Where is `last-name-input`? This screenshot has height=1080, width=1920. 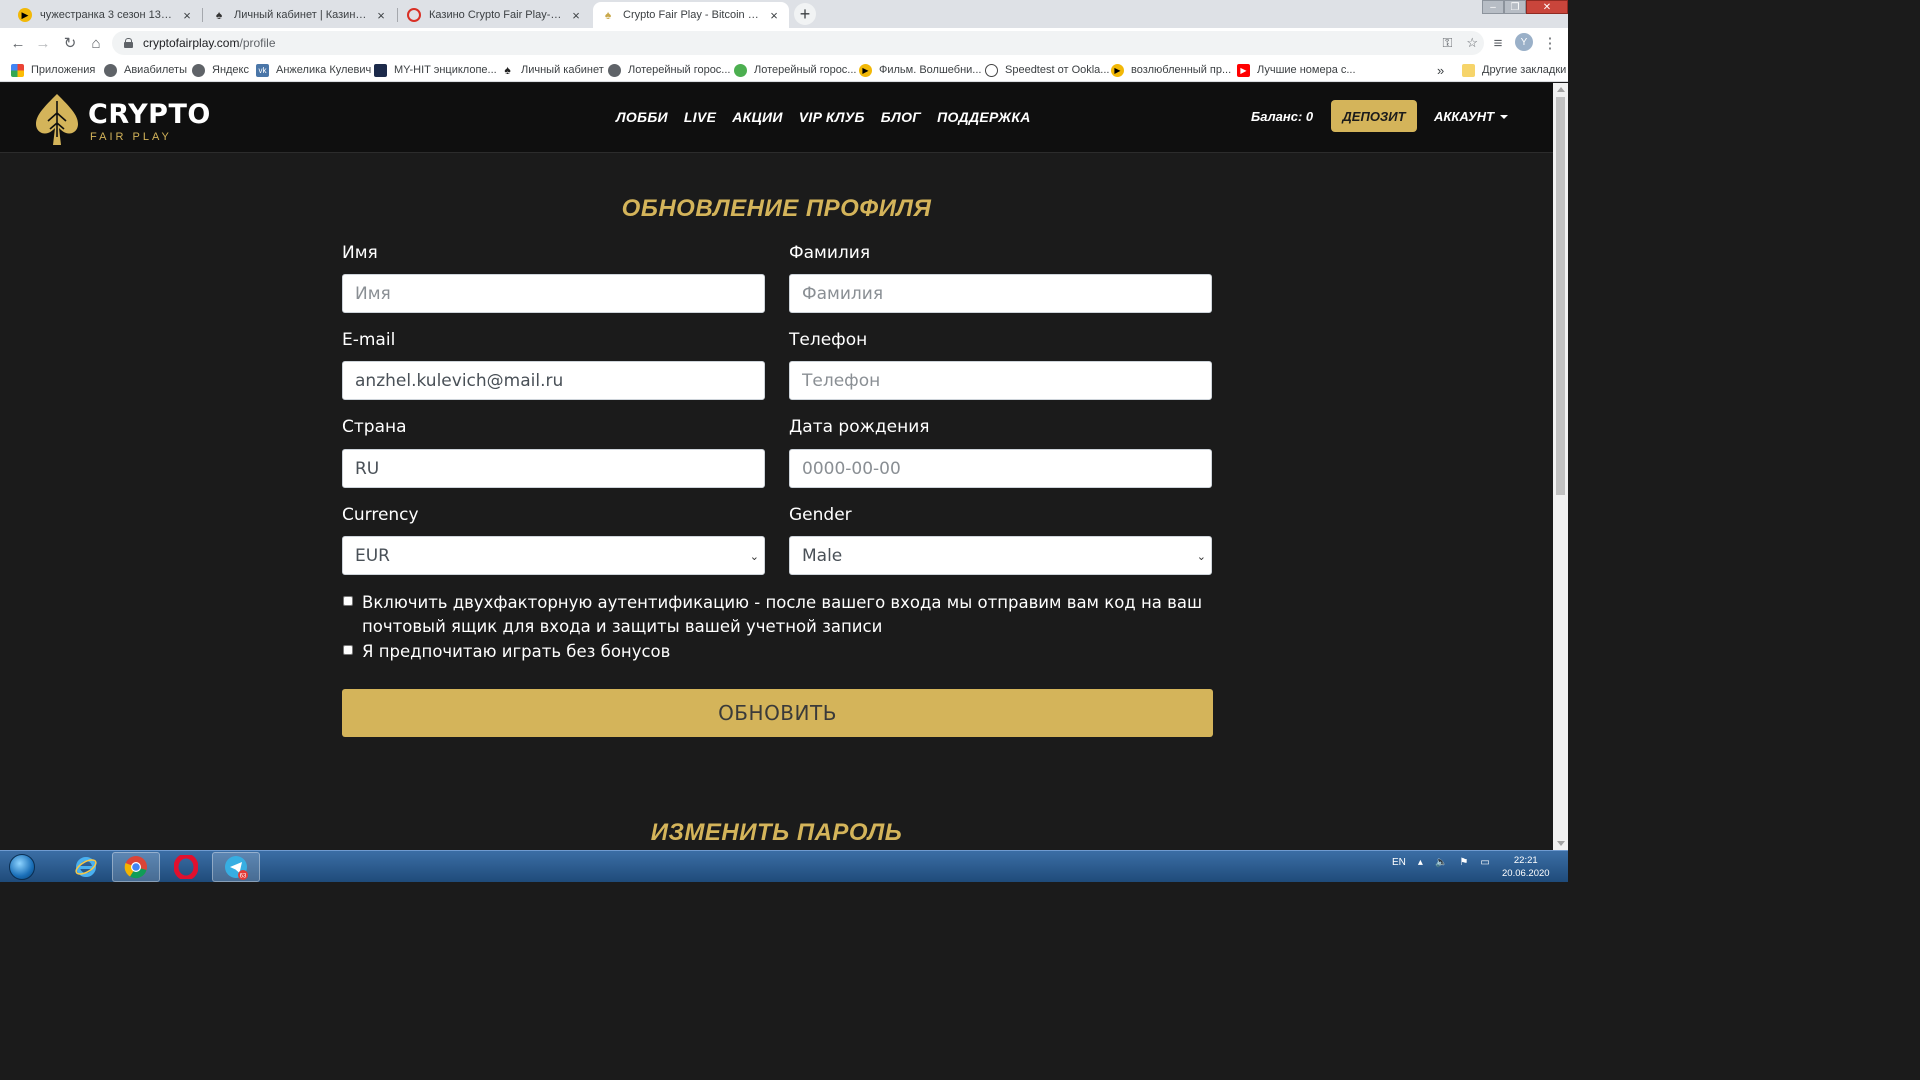
last-name-input is located at coordinates (1000, 293).